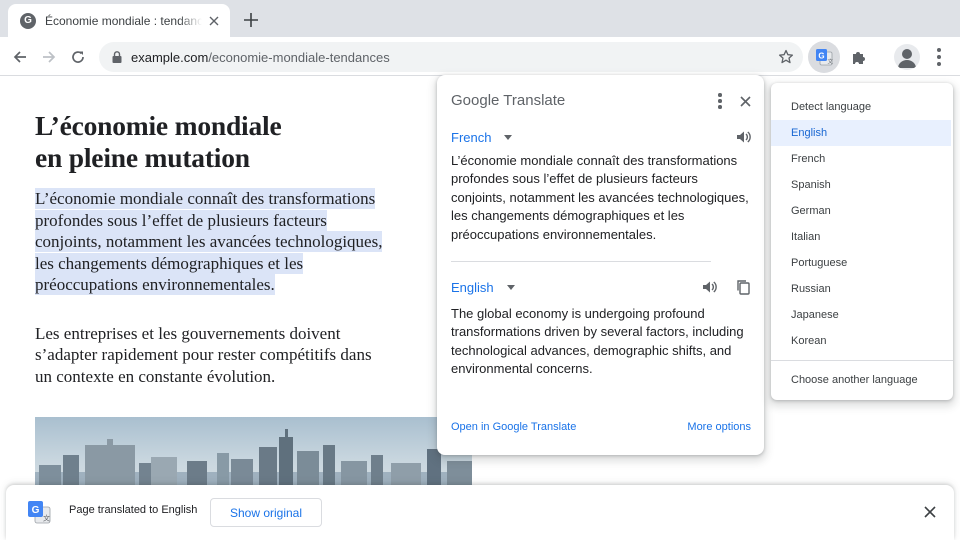 Image resolution: width=960 pixels, height=540 pixels. I want to click on new-tab-button, so click(251, 20).